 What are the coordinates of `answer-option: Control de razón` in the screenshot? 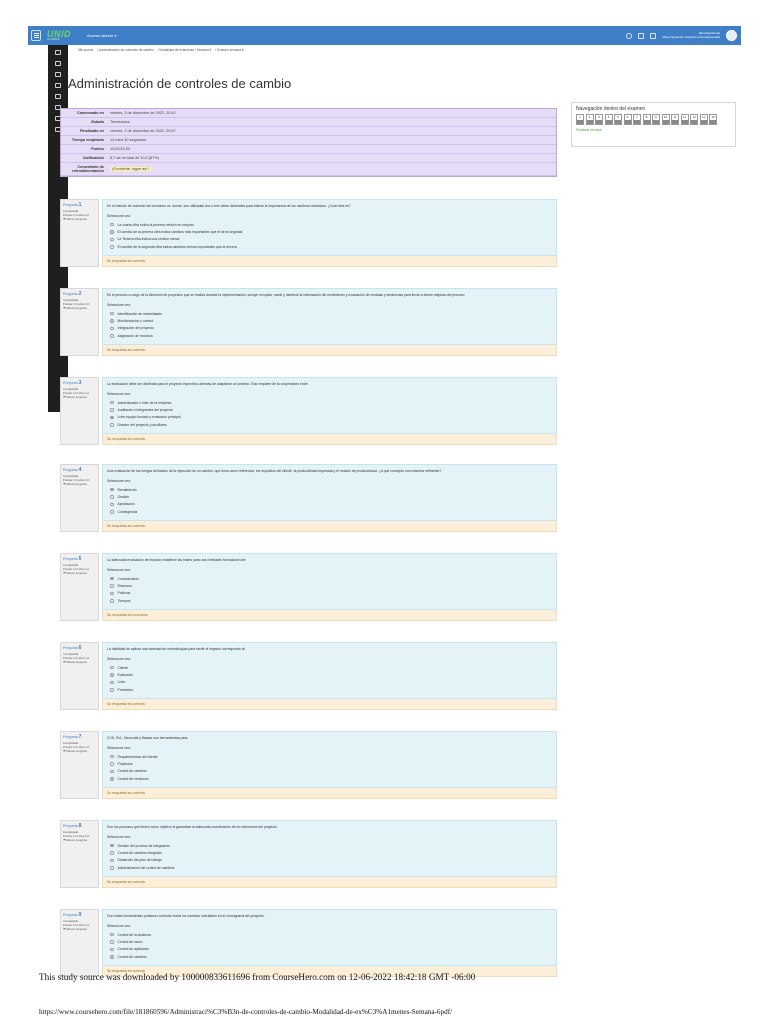 It's located at (329, 941).